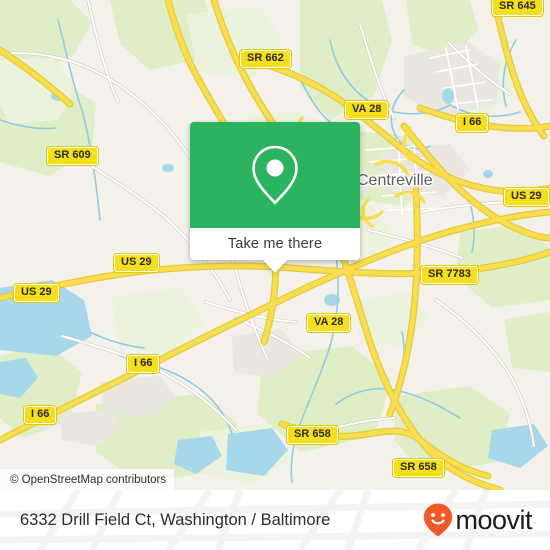 The height and width of the screenshot is (550, 550). I want to click on map-attribution: © OpenStreetMap contributors, so click(87, 479).